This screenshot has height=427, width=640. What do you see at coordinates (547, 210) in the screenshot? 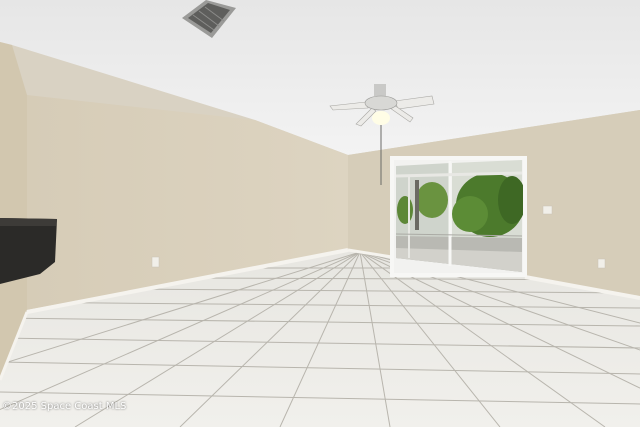
I see `light-switch` at bounding box center [547, 210].